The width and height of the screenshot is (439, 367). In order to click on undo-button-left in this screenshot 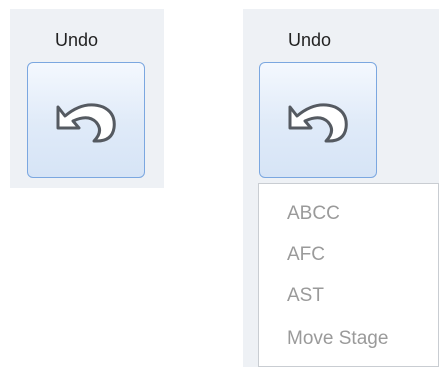, I will do `click(86, 120)`.